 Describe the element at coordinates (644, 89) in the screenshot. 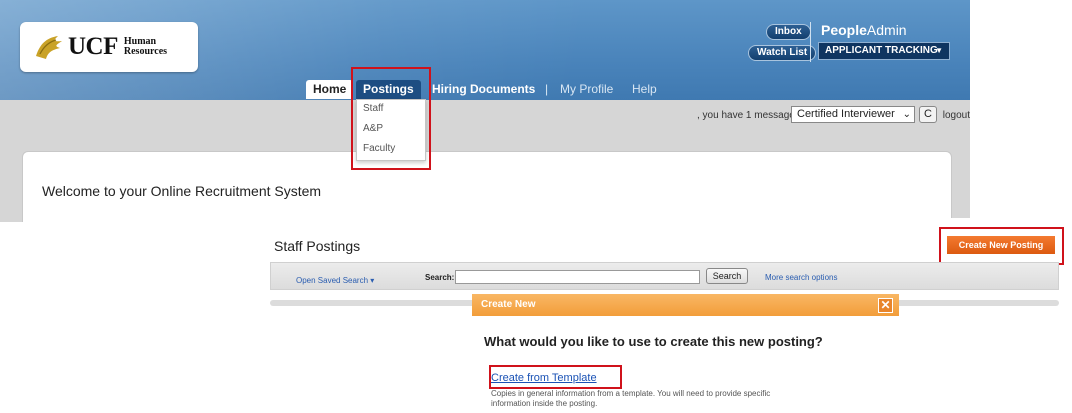

I see `tab-help: Help` at that location.